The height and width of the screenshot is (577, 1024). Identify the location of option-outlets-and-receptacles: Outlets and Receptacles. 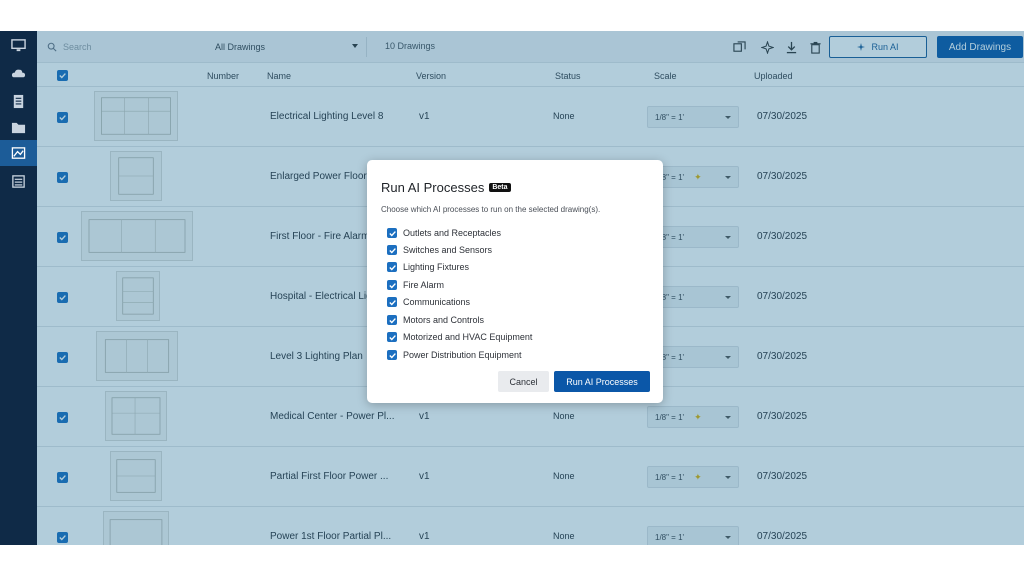
(444, 233).